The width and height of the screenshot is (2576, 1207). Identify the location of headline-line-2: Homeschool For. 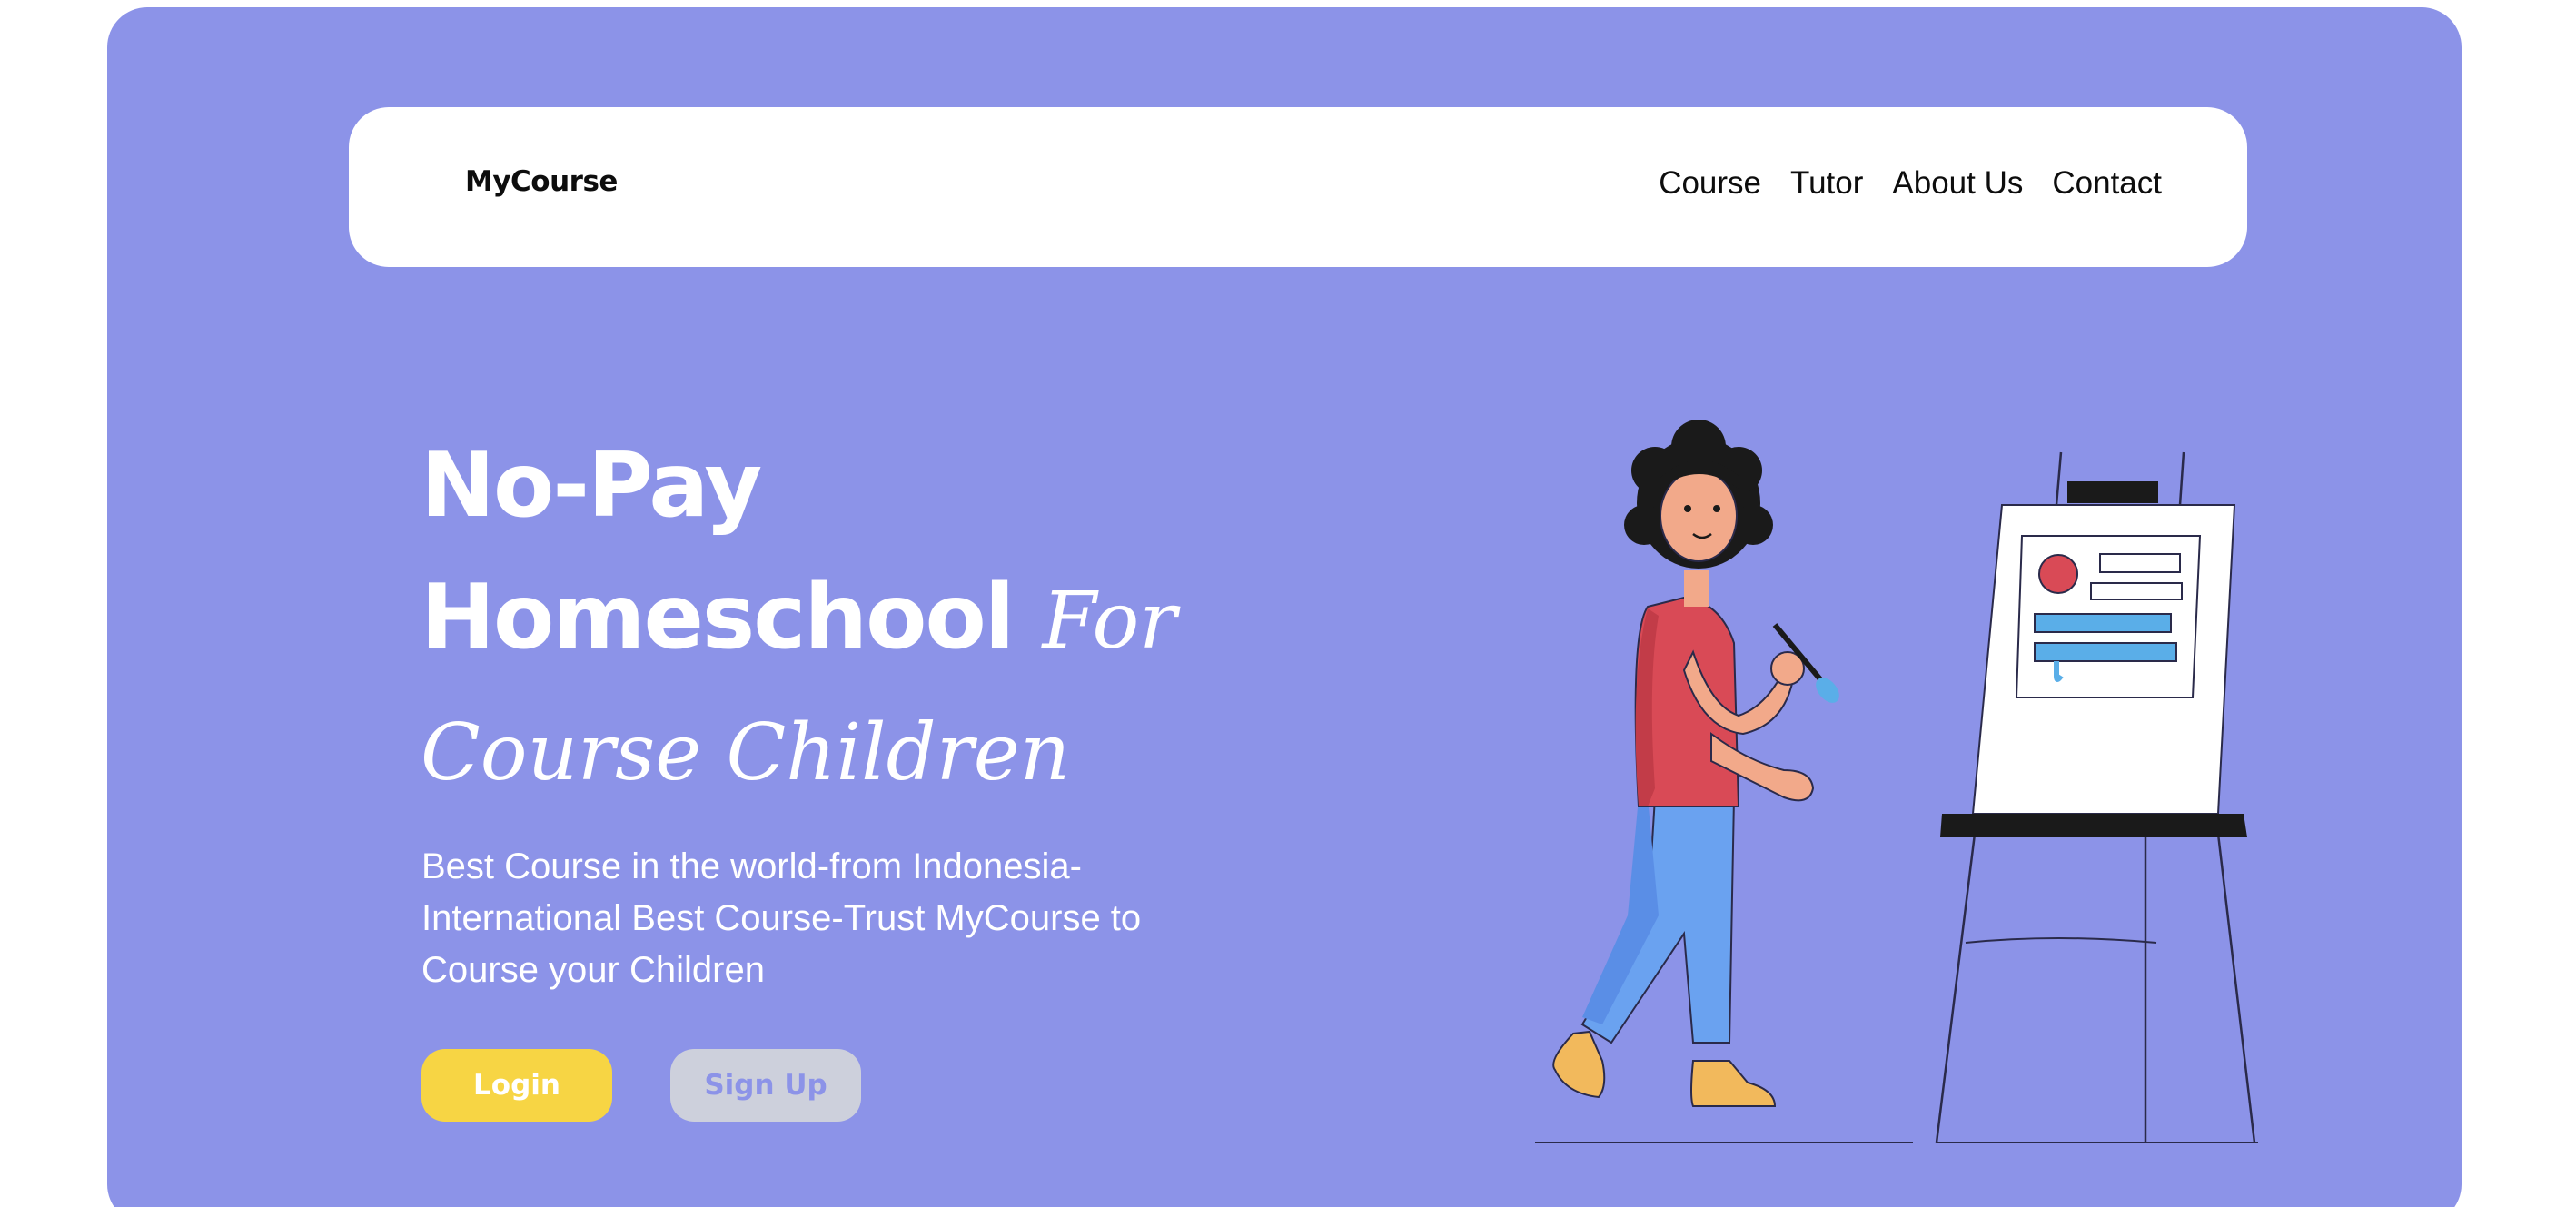
(829, 620).